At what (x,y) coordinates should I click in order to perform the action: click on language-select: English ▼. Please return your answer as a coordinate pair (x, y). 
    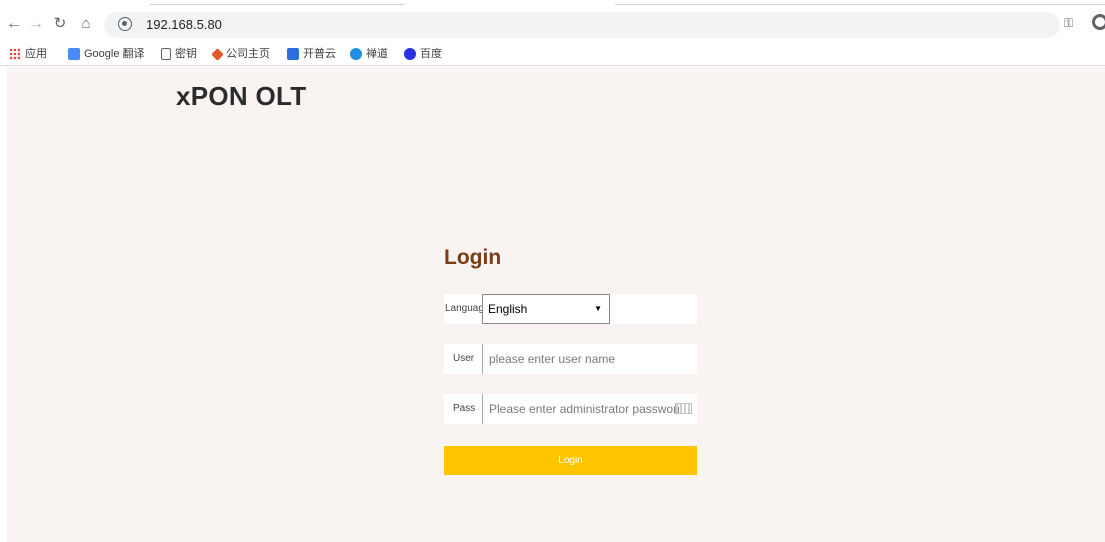
    Looking at the image, I should click on (546, 309).